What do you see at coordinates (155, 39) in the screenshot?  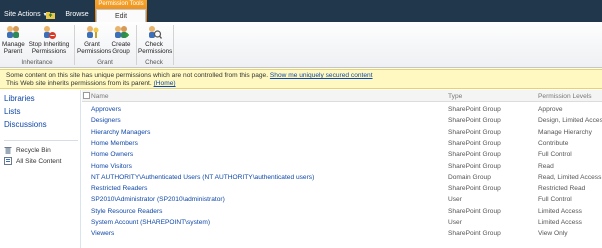 I see `check-permissions-button: Check Permissions` at bounding box center [155, 39].